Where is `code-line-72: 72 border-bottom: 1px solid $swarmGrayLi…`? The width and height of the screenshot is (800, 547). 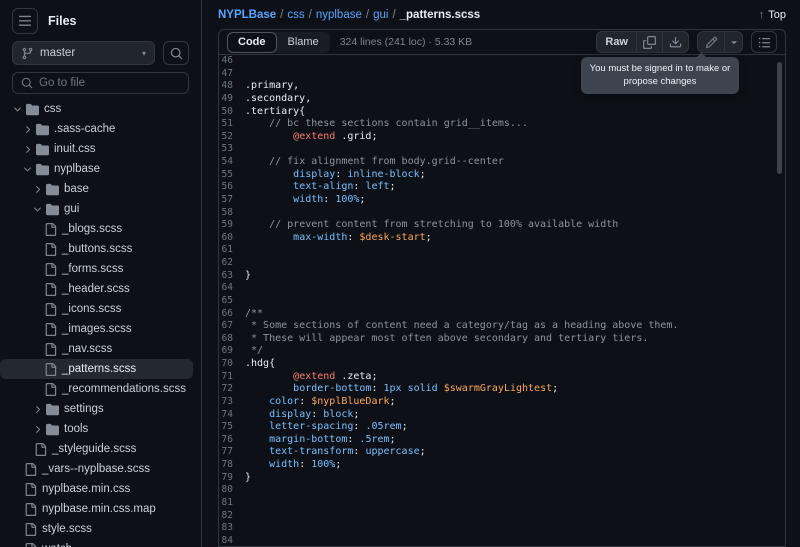
code-line-72: 72 border-bottom: 1px solid $swarmGrayLi… is located at coordinates (502, 389).